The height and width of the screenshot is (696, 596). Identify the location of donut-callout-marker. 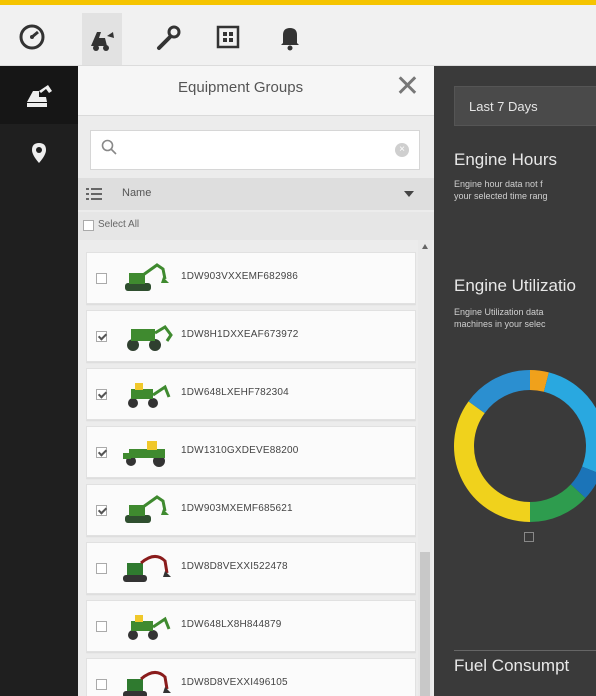
(529, 537).